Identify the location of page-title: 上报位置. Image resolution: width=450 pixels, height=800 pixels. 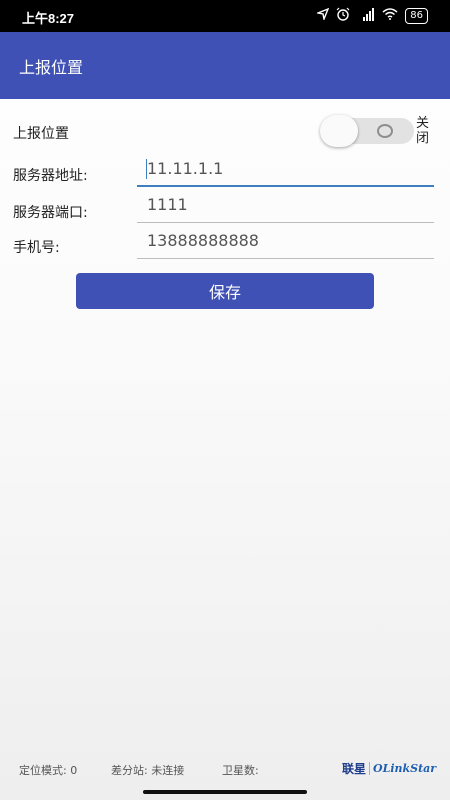
(51, 67).